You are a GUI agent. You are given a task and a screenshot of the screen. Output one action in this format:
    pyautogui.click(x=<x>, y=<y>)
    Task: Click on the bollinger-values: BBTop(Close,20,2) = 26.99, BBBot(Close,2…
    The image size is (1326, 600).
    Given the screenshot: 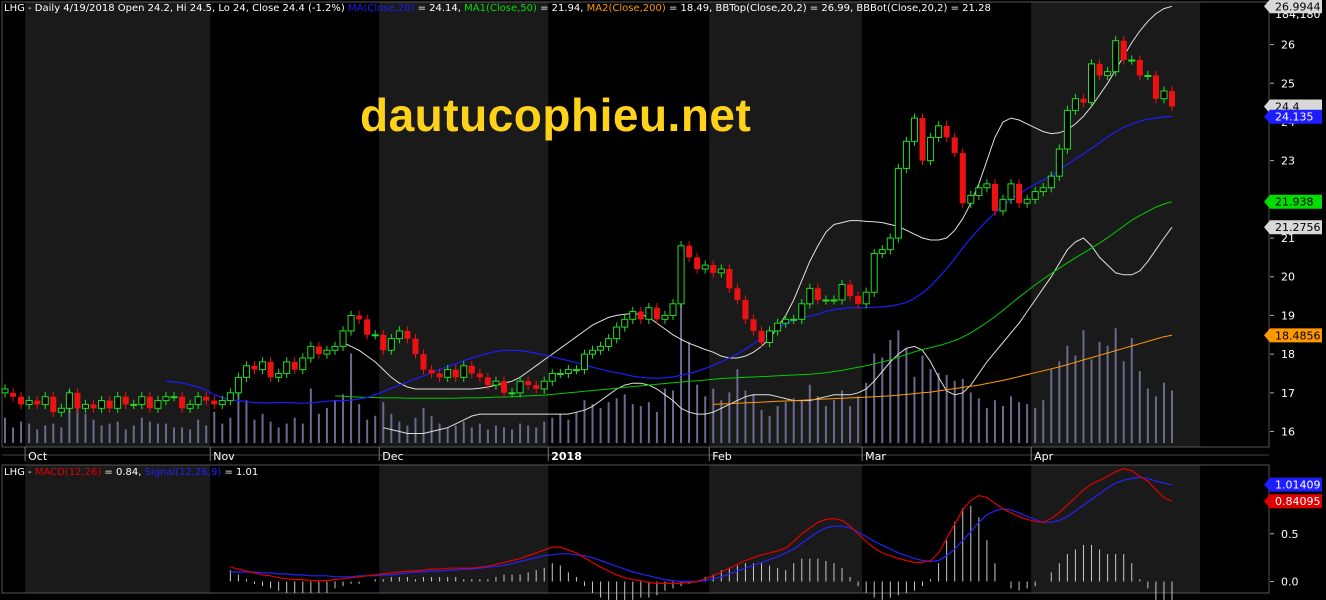 What is the action you would take?
    pyautogui.click(x=853, y=8)
    